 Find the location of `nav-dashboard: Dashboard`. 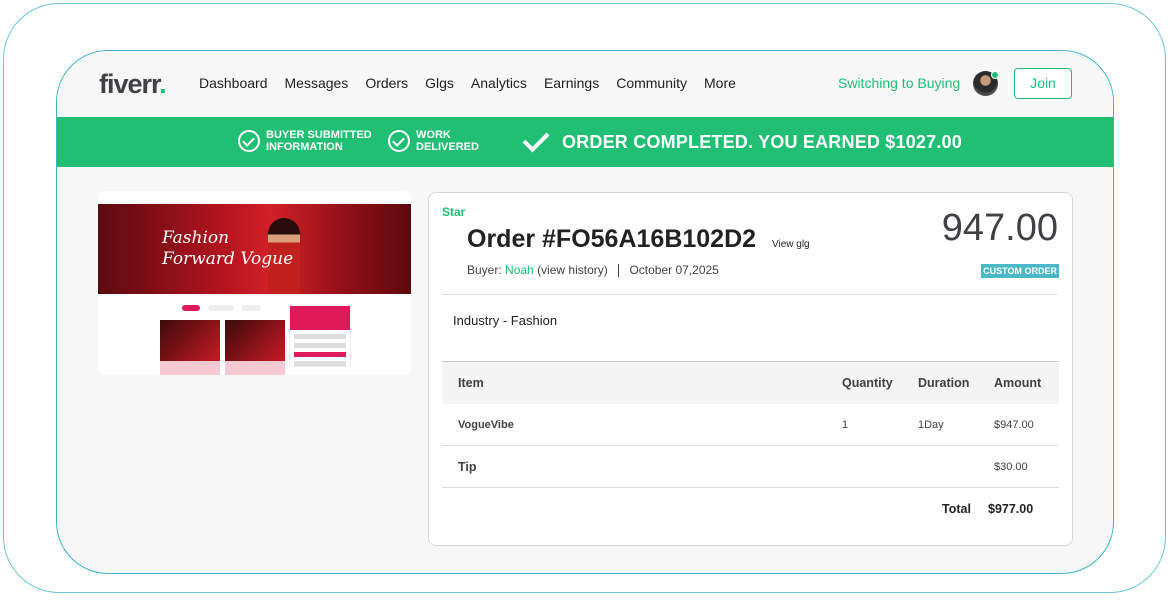

nav-dashboard: Dashboard is located at coordinates (233, 83).